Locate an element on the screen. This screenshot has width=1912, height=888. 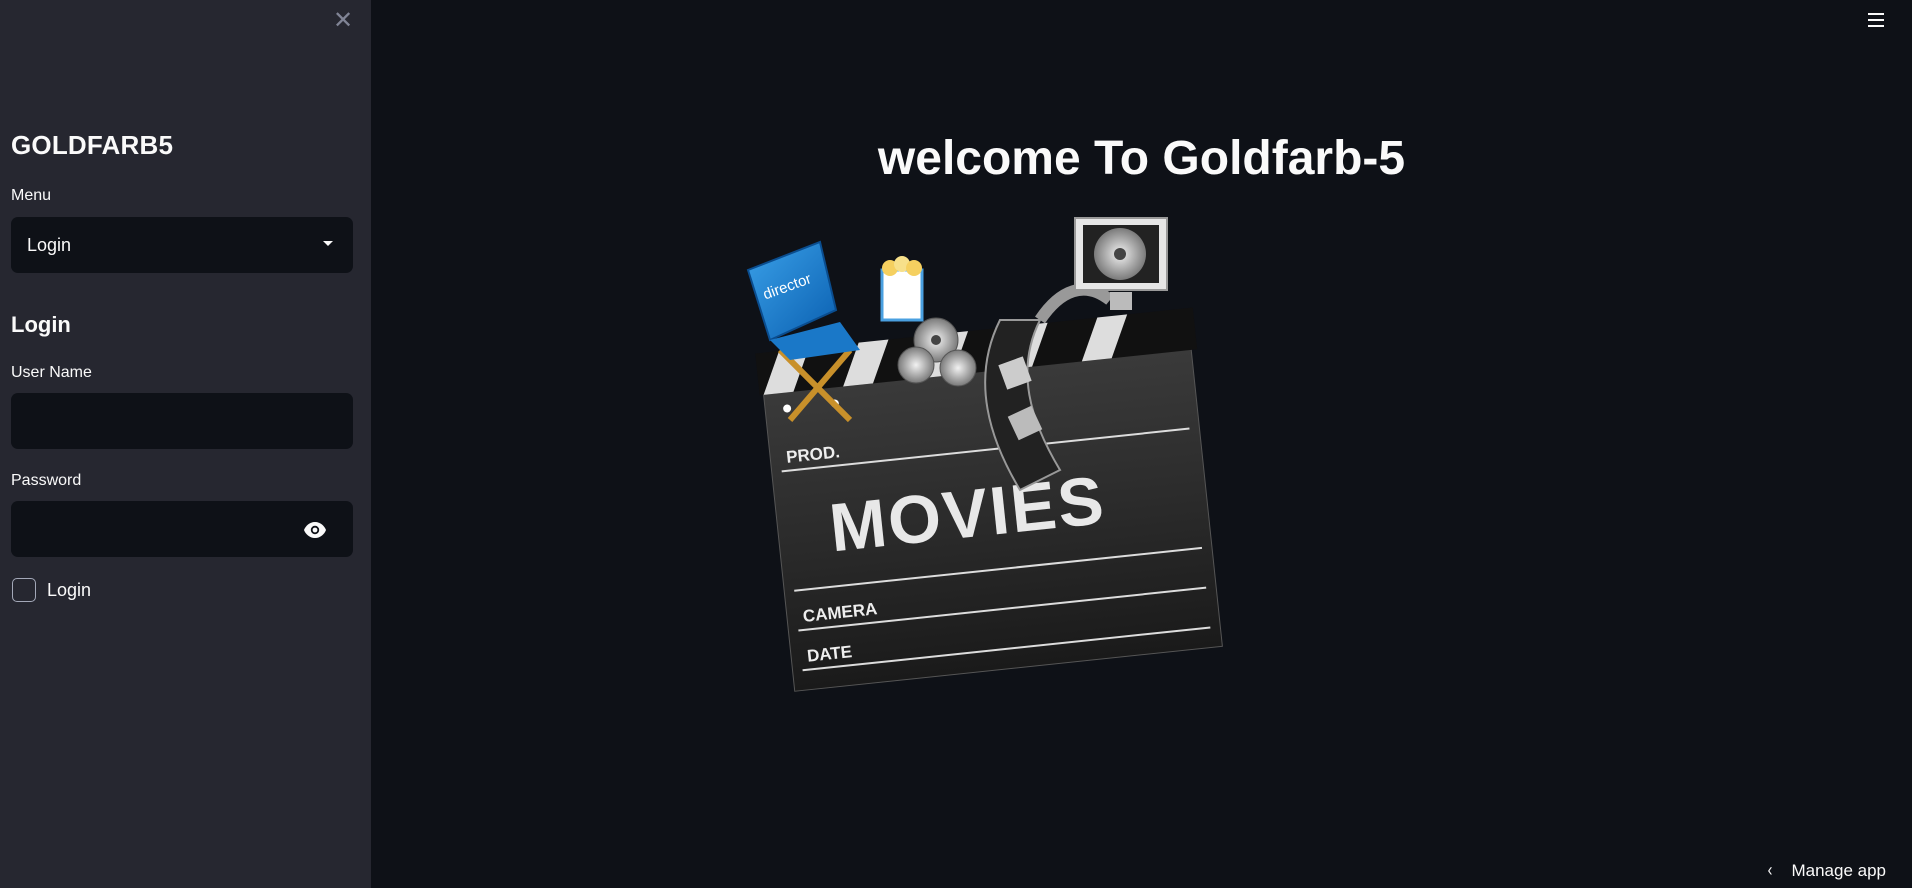
movies-hero-image: PROD. MOVIES CAMERA DATE director is located at coordinates (984, 454).